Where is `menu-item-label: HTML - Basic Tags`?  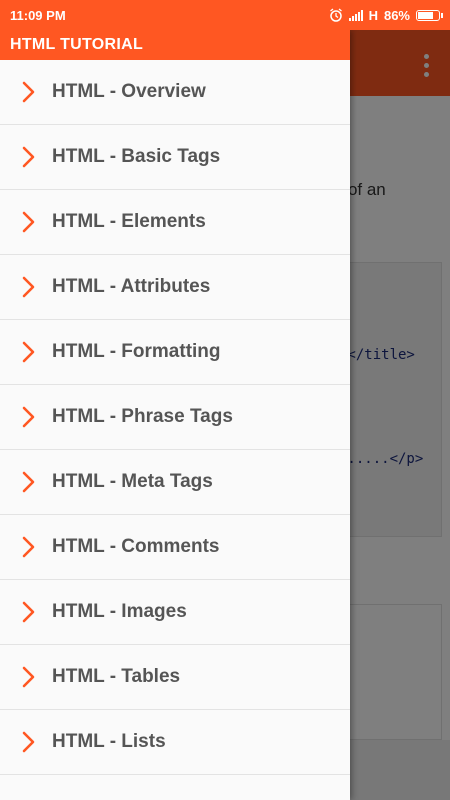 menu-item-label: HTML - Basic Tags is located at coordinates (136, 156).